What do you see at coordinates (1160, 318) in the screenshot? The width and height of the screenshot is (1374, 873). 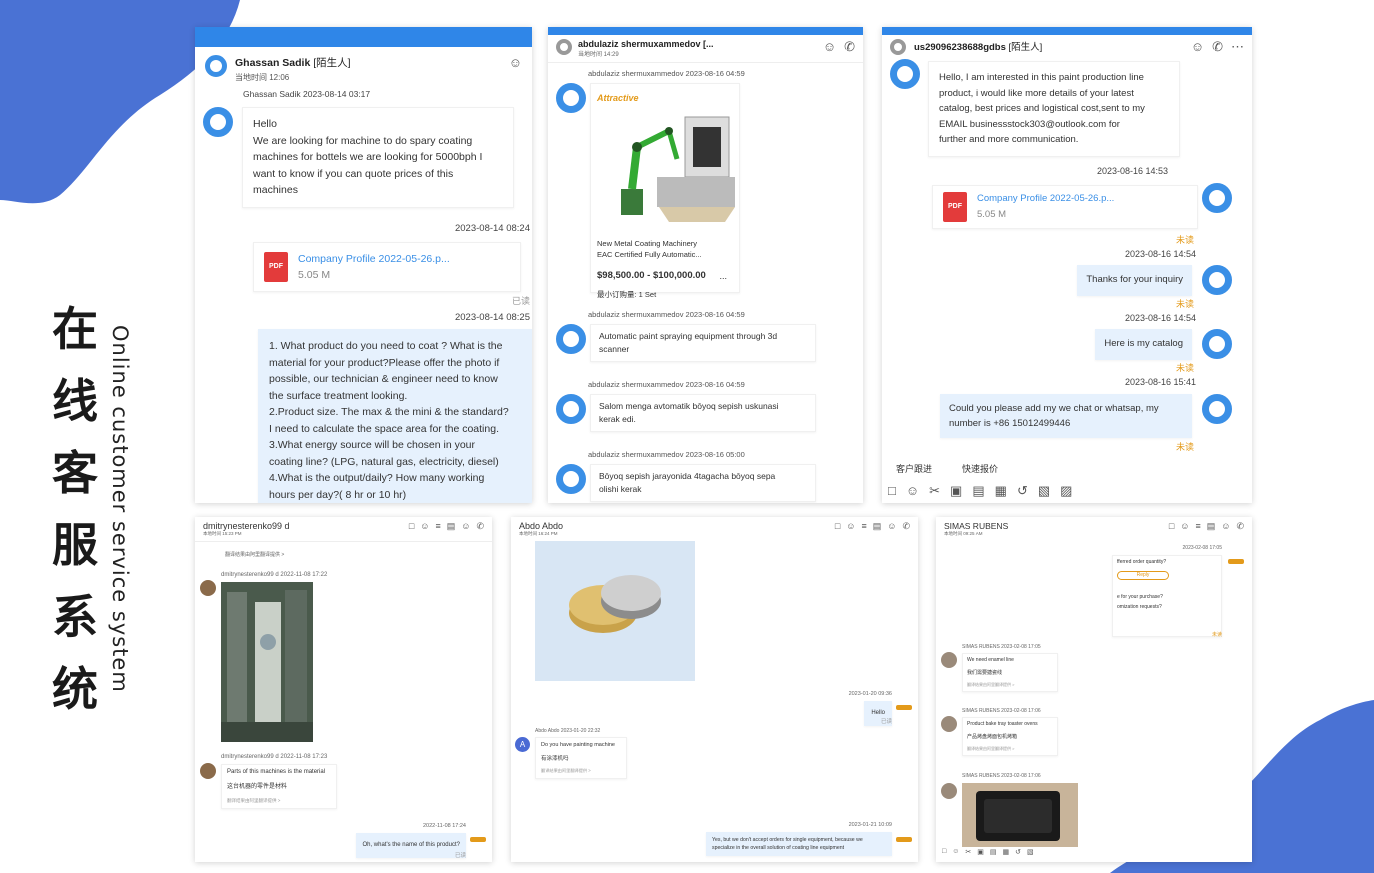 I see `timestamp: 2023-08-16 14:54` at bounding box center [1160, 318].